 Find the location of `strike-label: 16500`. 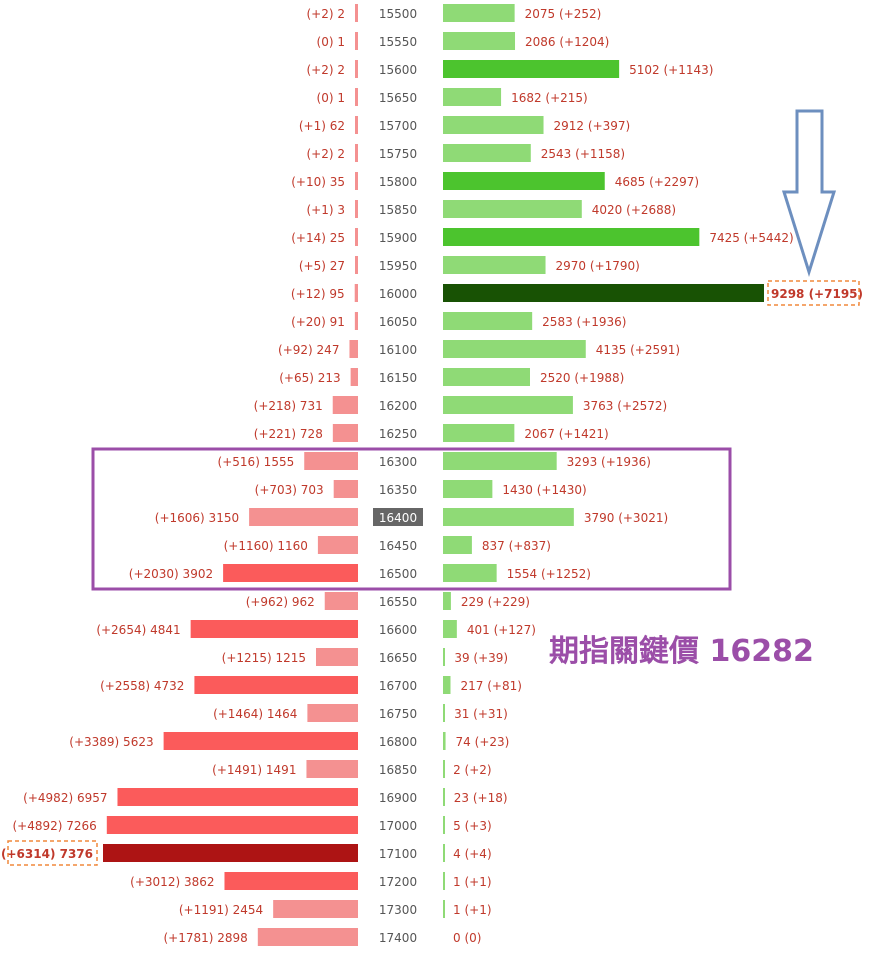

strike-label: 16500 is located at coordinates (398, 574).